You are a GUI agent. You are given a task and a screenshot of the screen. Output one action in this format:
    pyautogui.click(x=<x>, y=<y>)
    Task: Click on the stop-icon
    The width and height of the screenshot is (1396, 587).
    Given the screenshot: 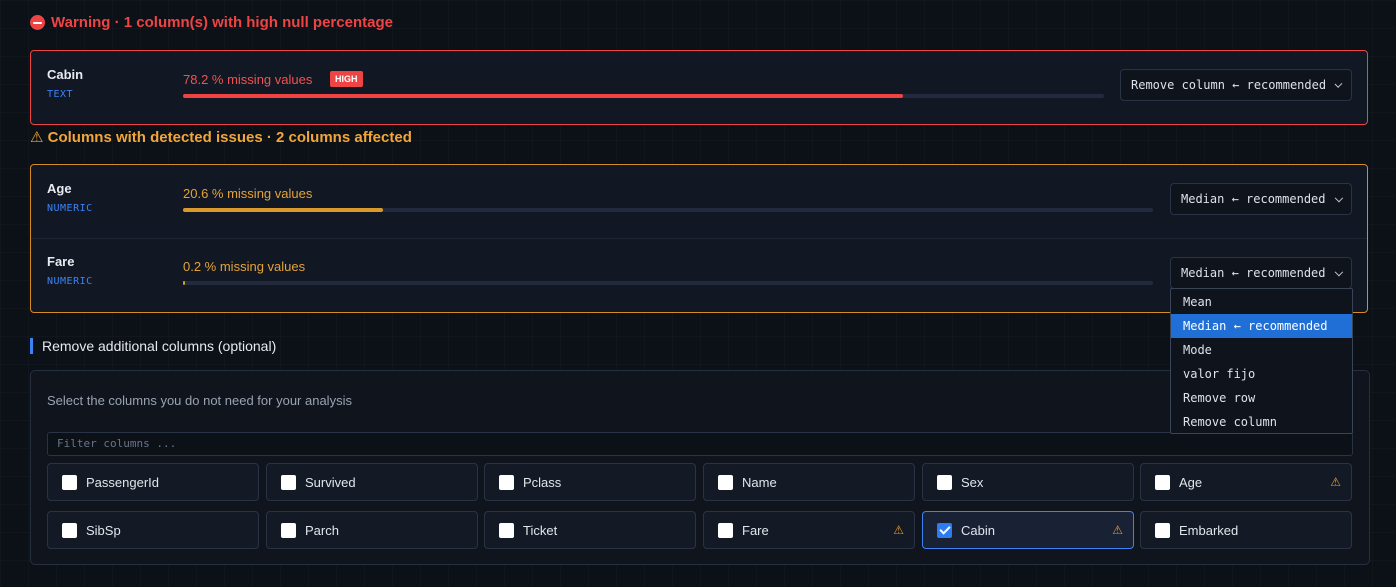 What is the action you would take?
    pyautogui.click(x=37, y=22)
    